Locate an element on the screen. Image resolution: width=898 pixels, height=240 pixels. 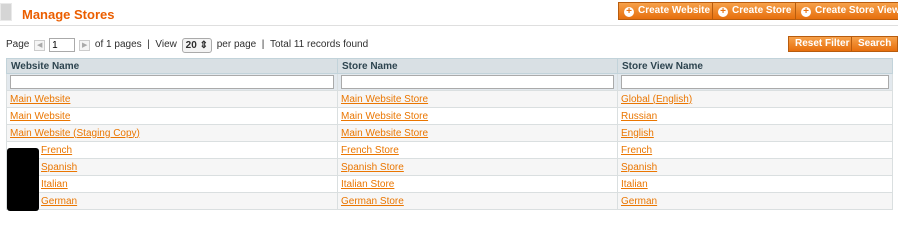
website-link: Main Website (Staging Copy) is located at coordinates (75, 133).